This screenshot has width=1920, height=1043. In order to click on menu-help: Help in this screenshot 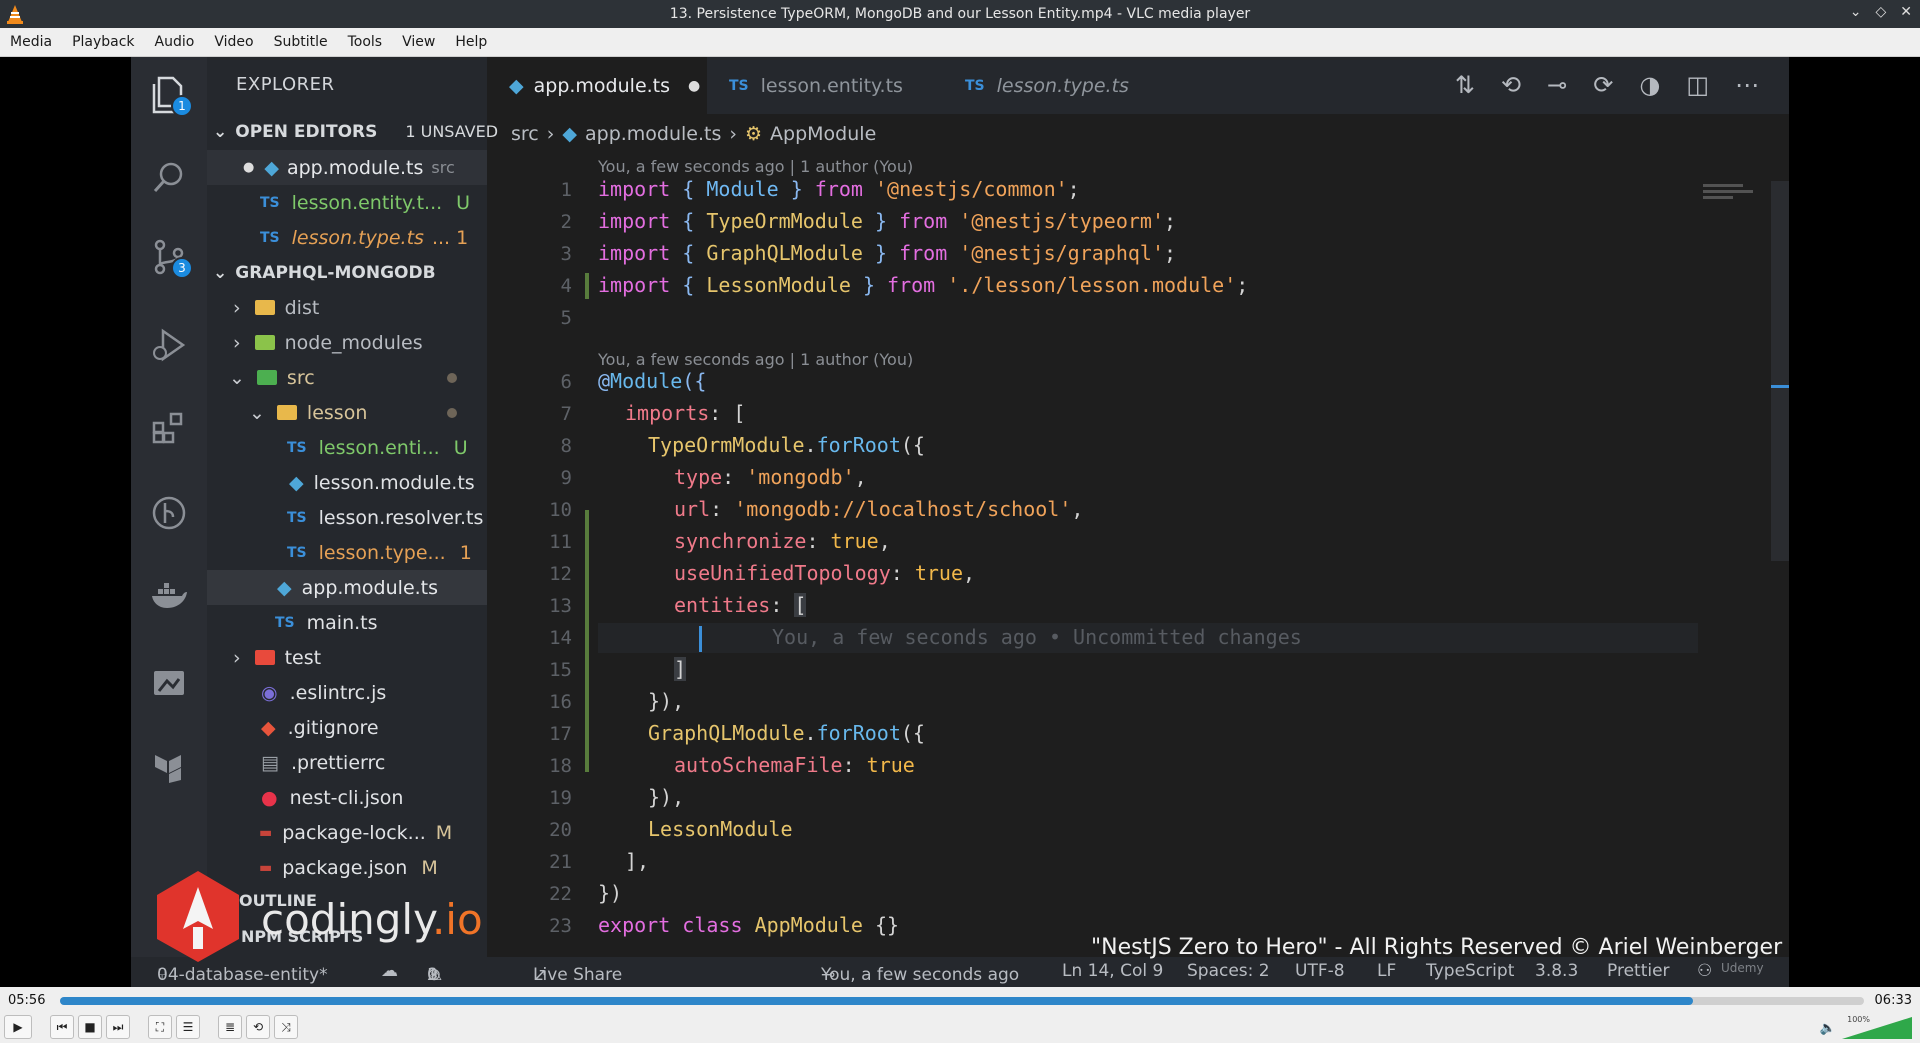, I will do `click(471, 42)`.